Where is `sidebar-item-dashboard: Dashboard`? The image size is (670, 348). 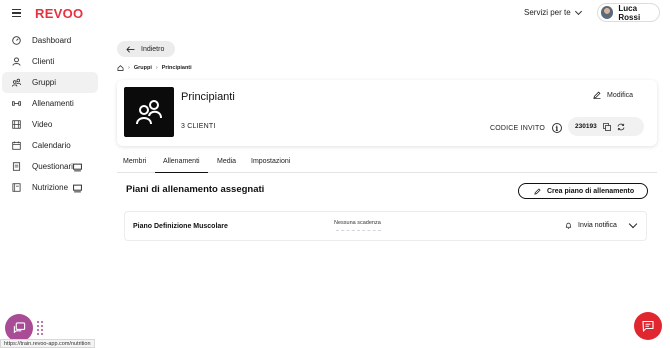
sidebar-item-dashboard: Dashboard is located at coordinates (50, 40).